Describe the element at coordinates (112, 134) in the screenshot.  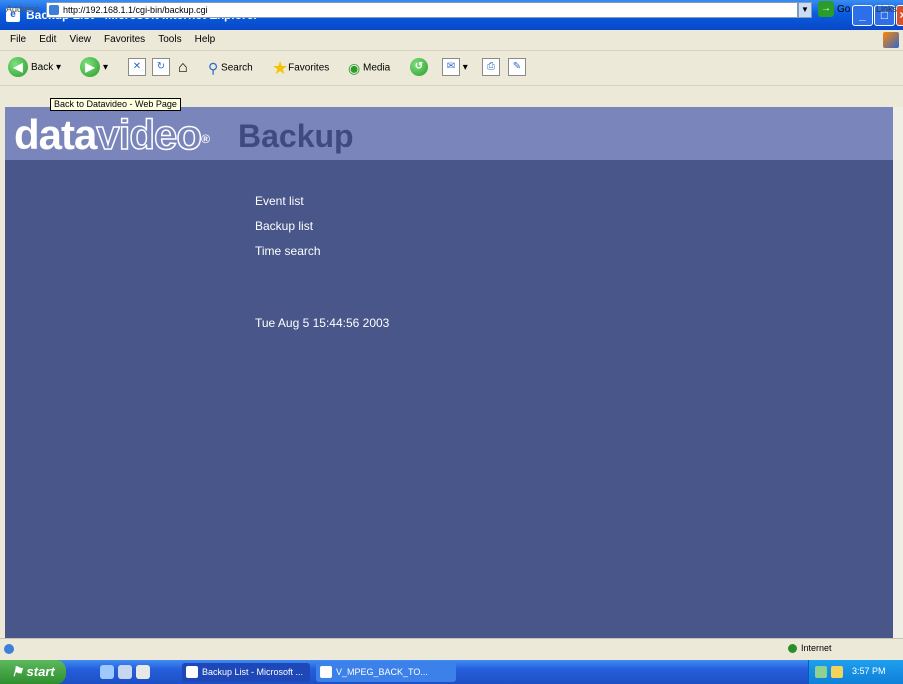
I see `datavideo-logo: datavideo®` at that location.